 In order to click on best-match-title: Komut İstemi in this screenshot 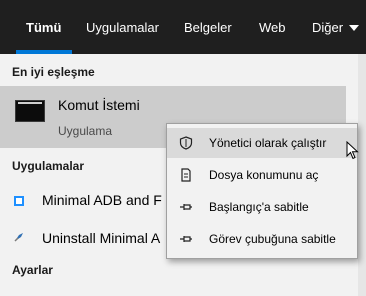, I will do `click(99, 105)`.